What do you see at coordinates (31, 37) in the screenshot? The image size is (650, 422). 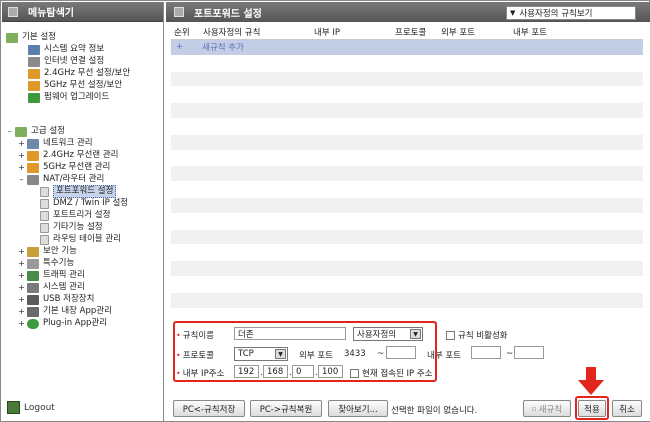 I see `tree-basic-settings: 기본 설정` at bounding box center [31, 37].